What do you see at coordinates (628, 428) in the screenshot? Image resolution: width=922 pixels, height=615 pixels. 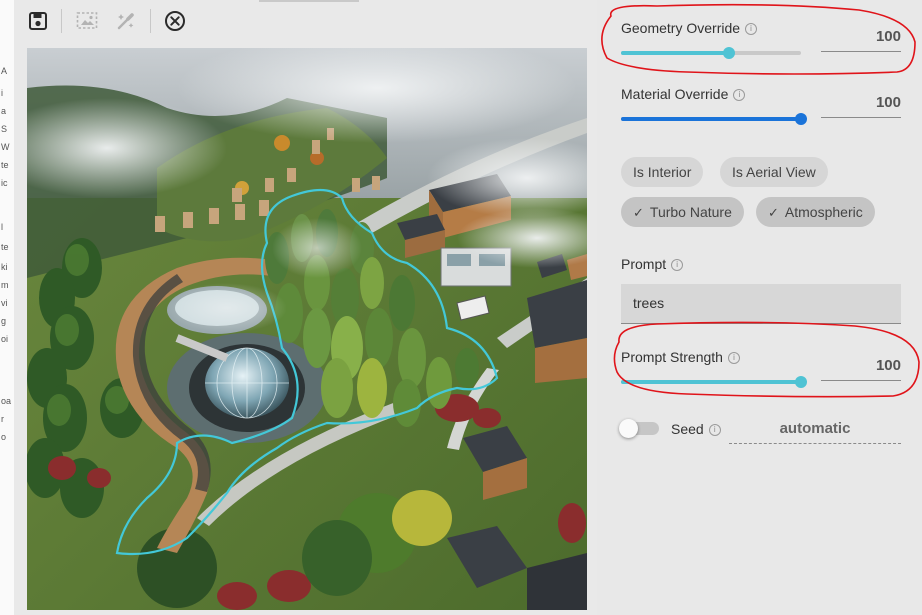 I see `seed-toggle-thumb` at bounding box center [628, 428].